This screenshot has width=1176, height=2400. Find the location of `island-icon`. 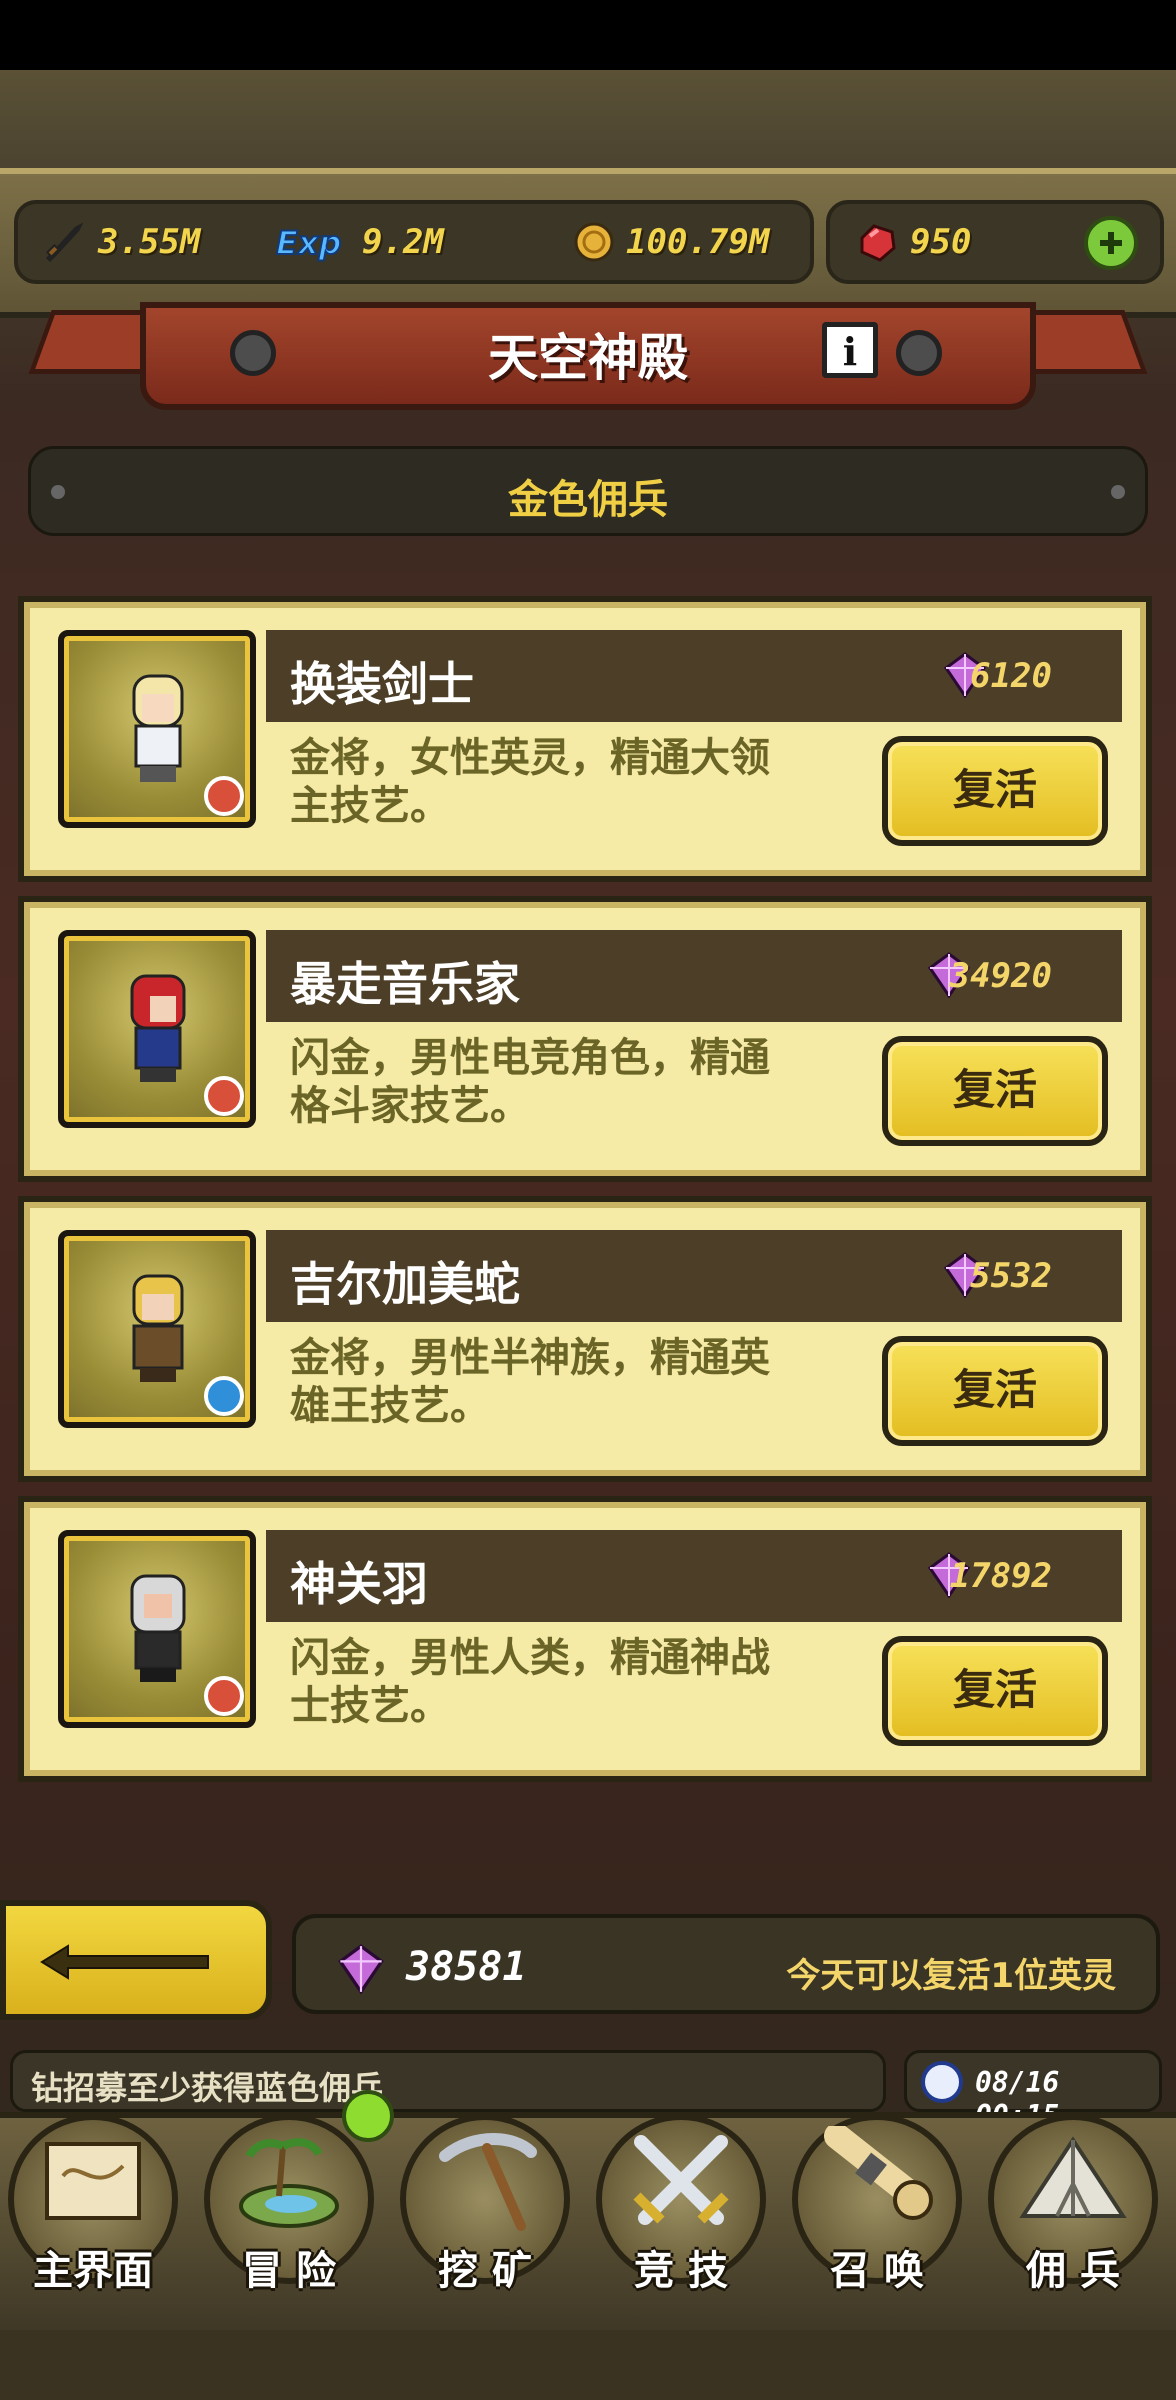

island-icon is located at coordinates (289, 2183).